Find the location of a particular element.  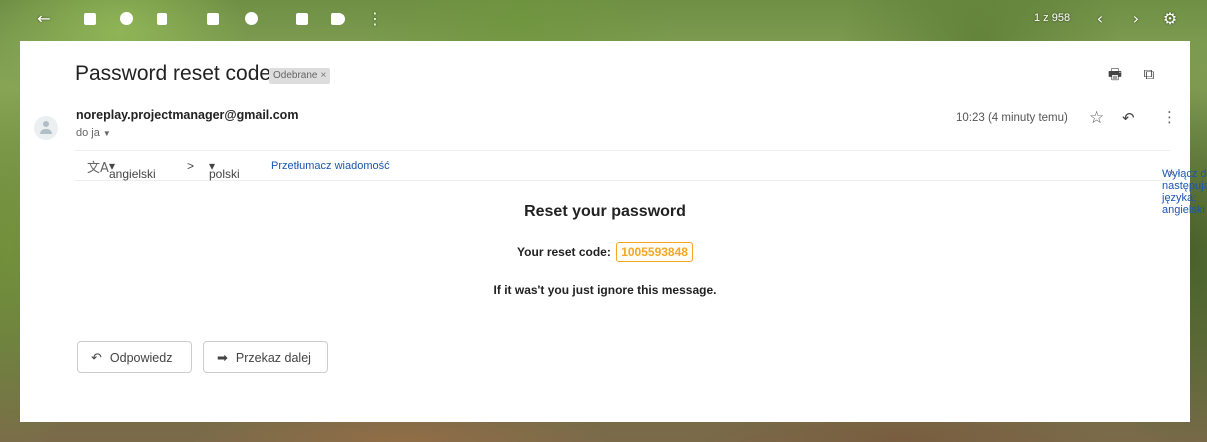

reset-code-row: Your reset code: 1005593848 is located at coordinates (605, 252).